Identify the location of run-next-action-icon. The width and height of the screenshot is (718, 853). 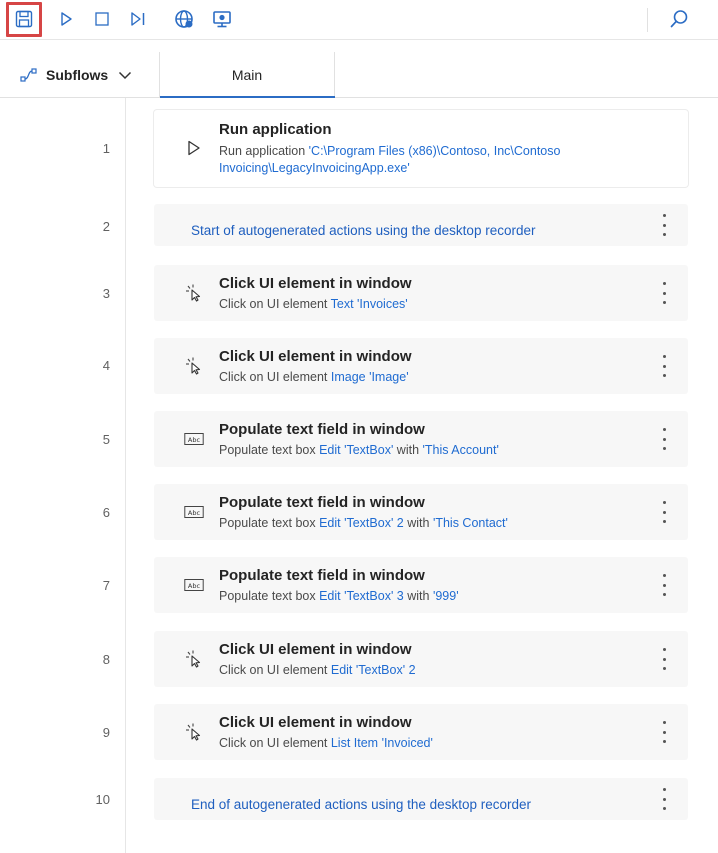
(138, 19).